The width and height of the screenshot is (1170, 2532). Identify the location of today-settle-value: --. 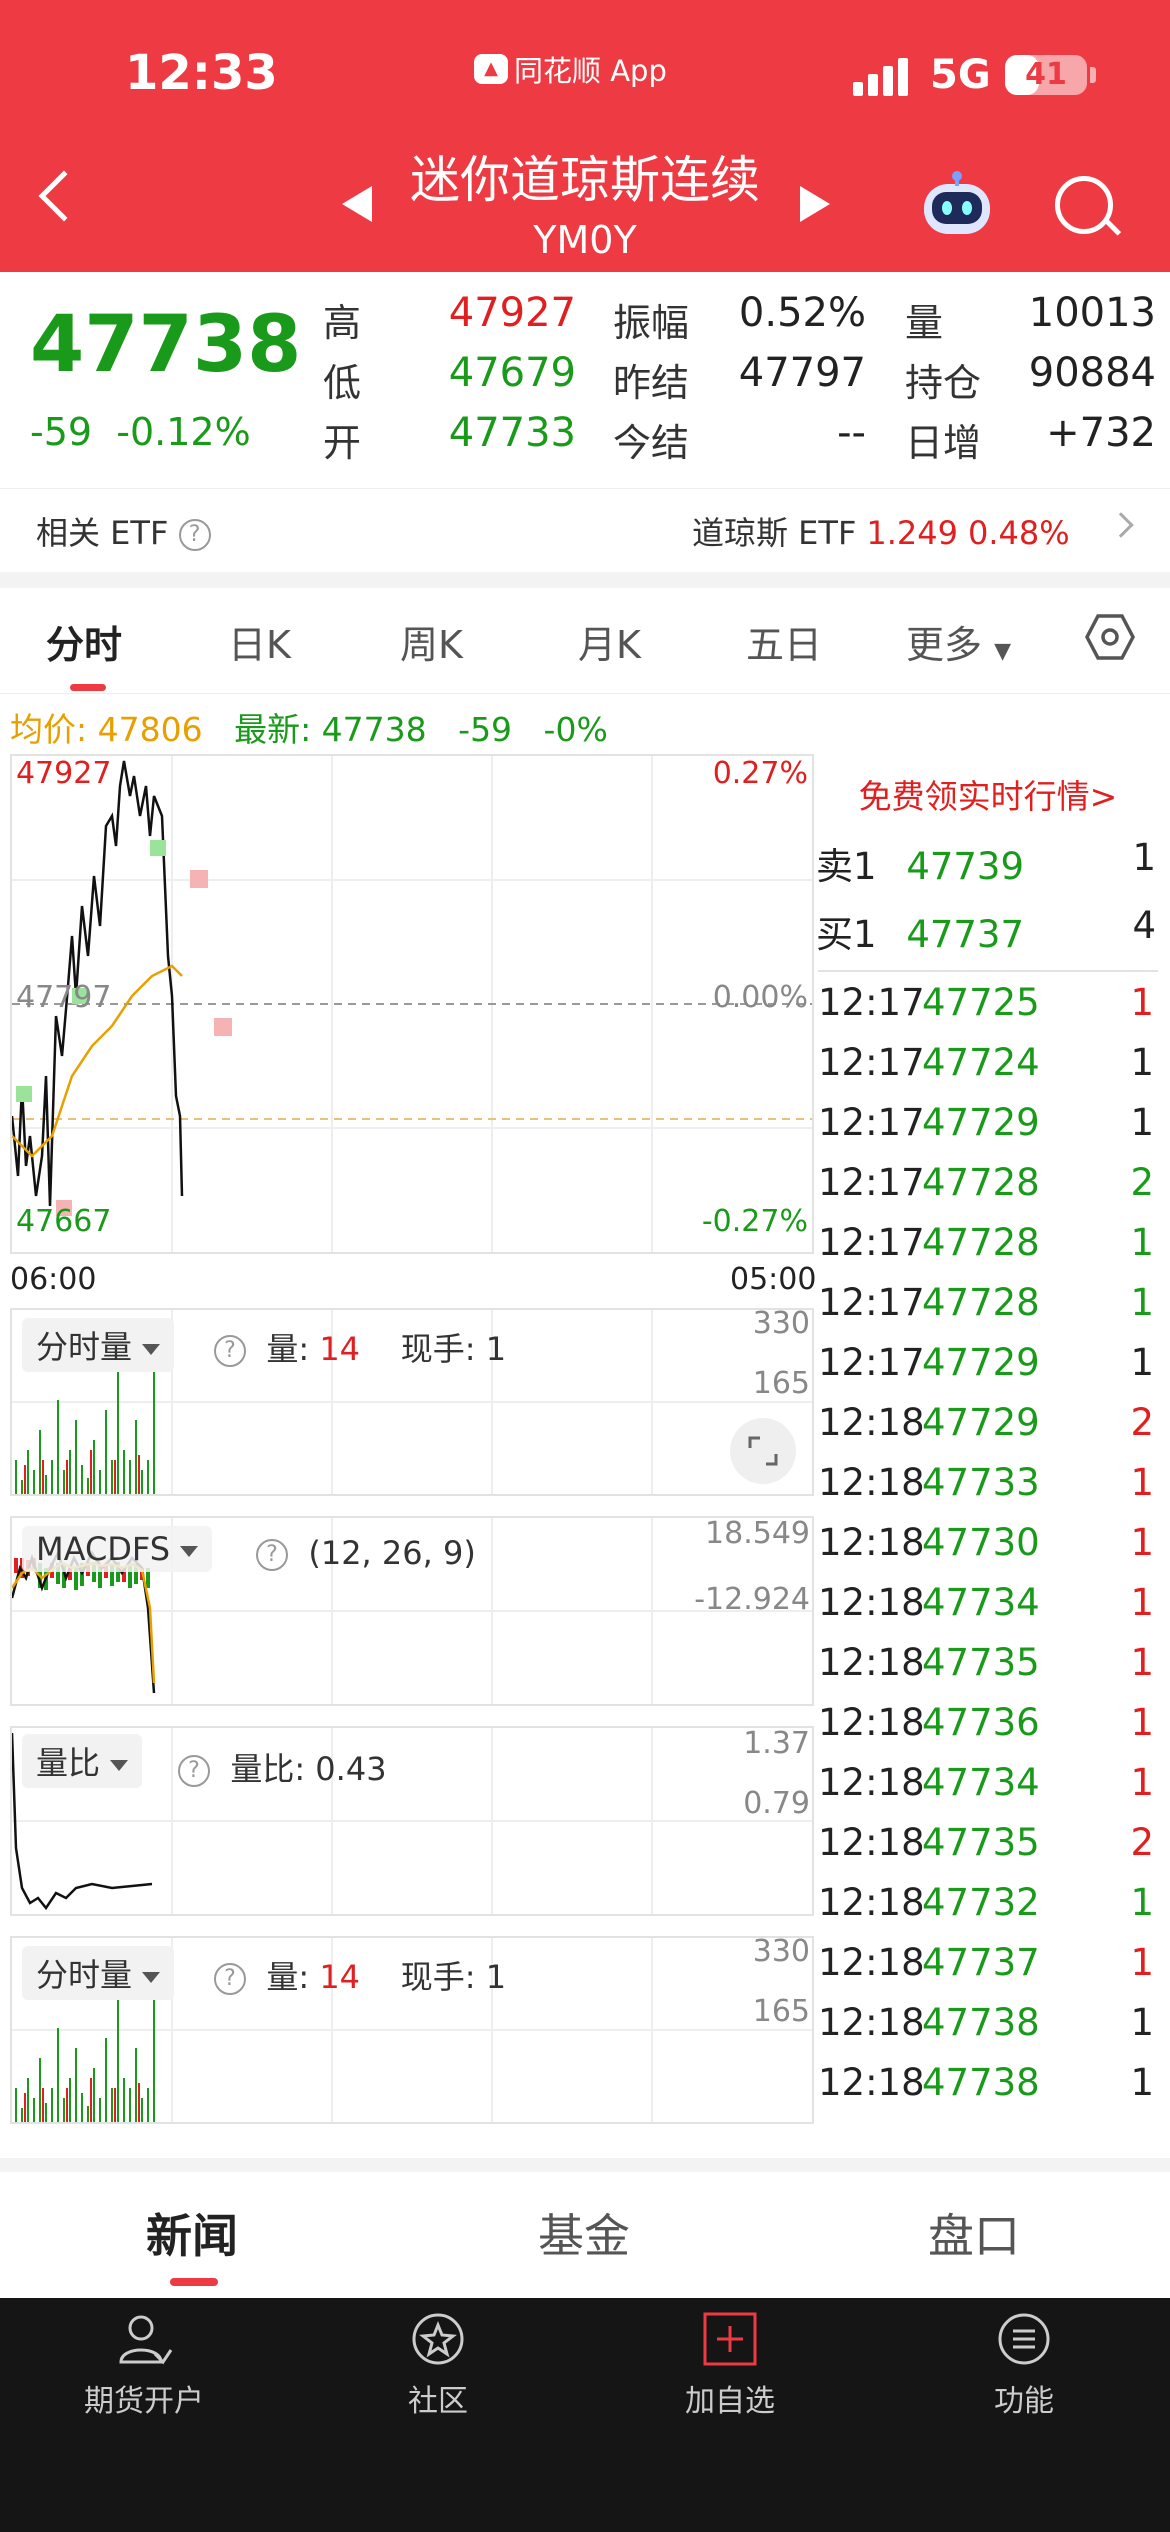
(851, 433).